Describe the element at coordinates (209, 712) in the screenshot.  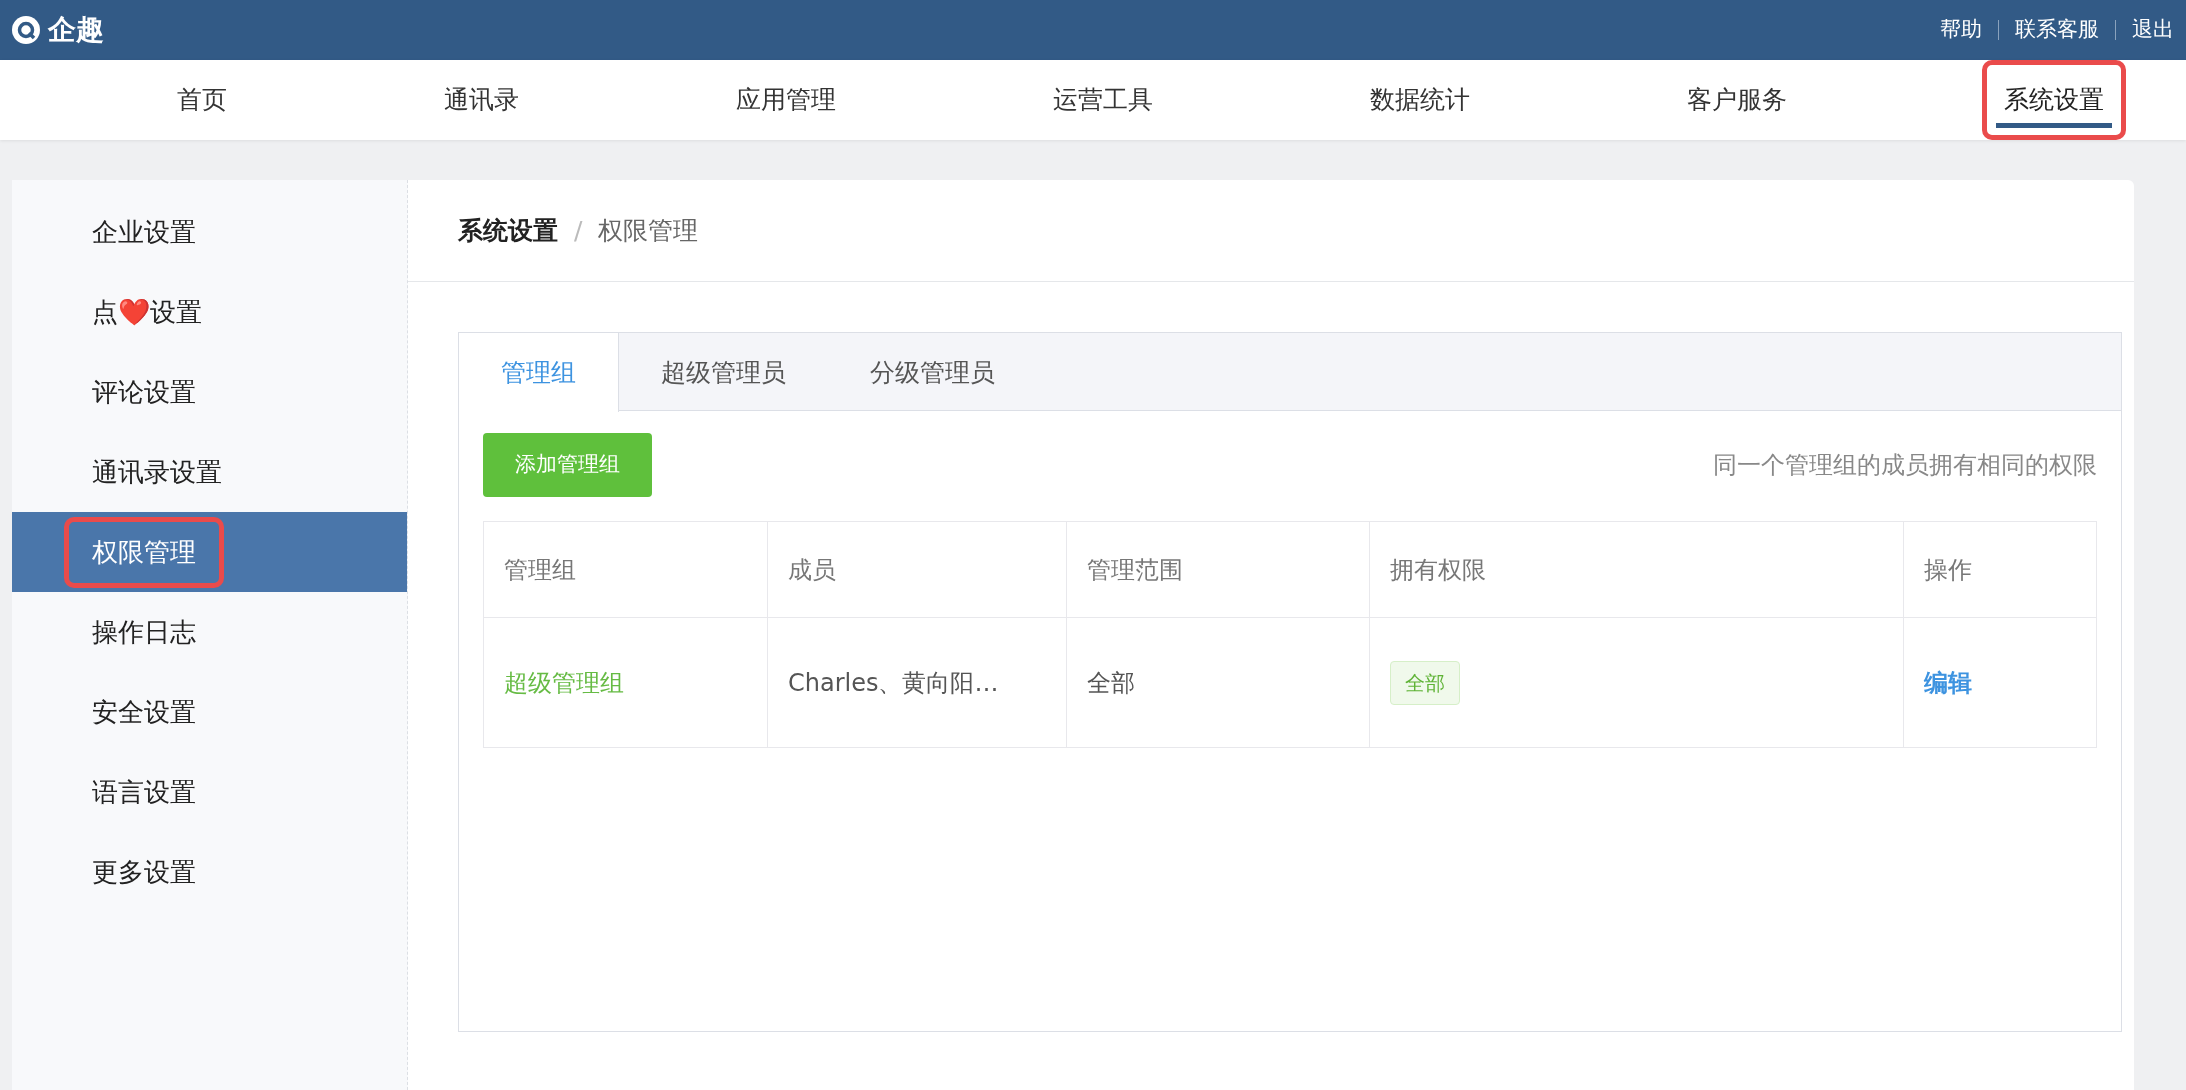
I see `sidebar-item: 安全设置` at that location.